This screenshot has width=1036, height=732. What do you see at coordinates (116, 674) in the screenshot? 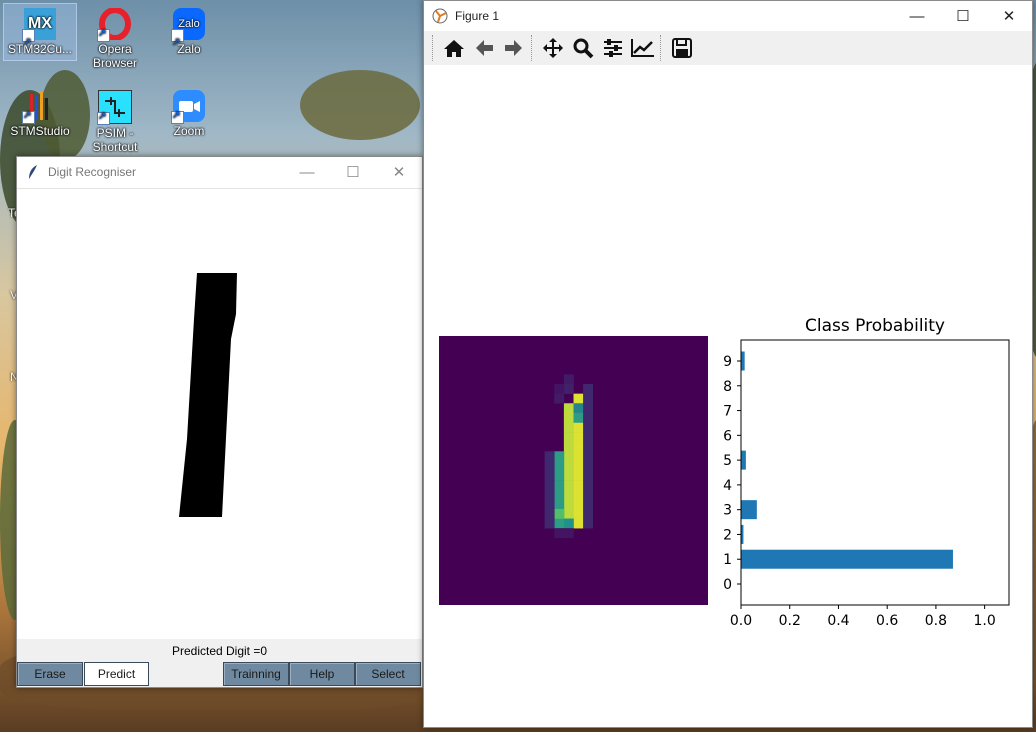
I see `predict-button: Predict` at bounding box center [116, 674].